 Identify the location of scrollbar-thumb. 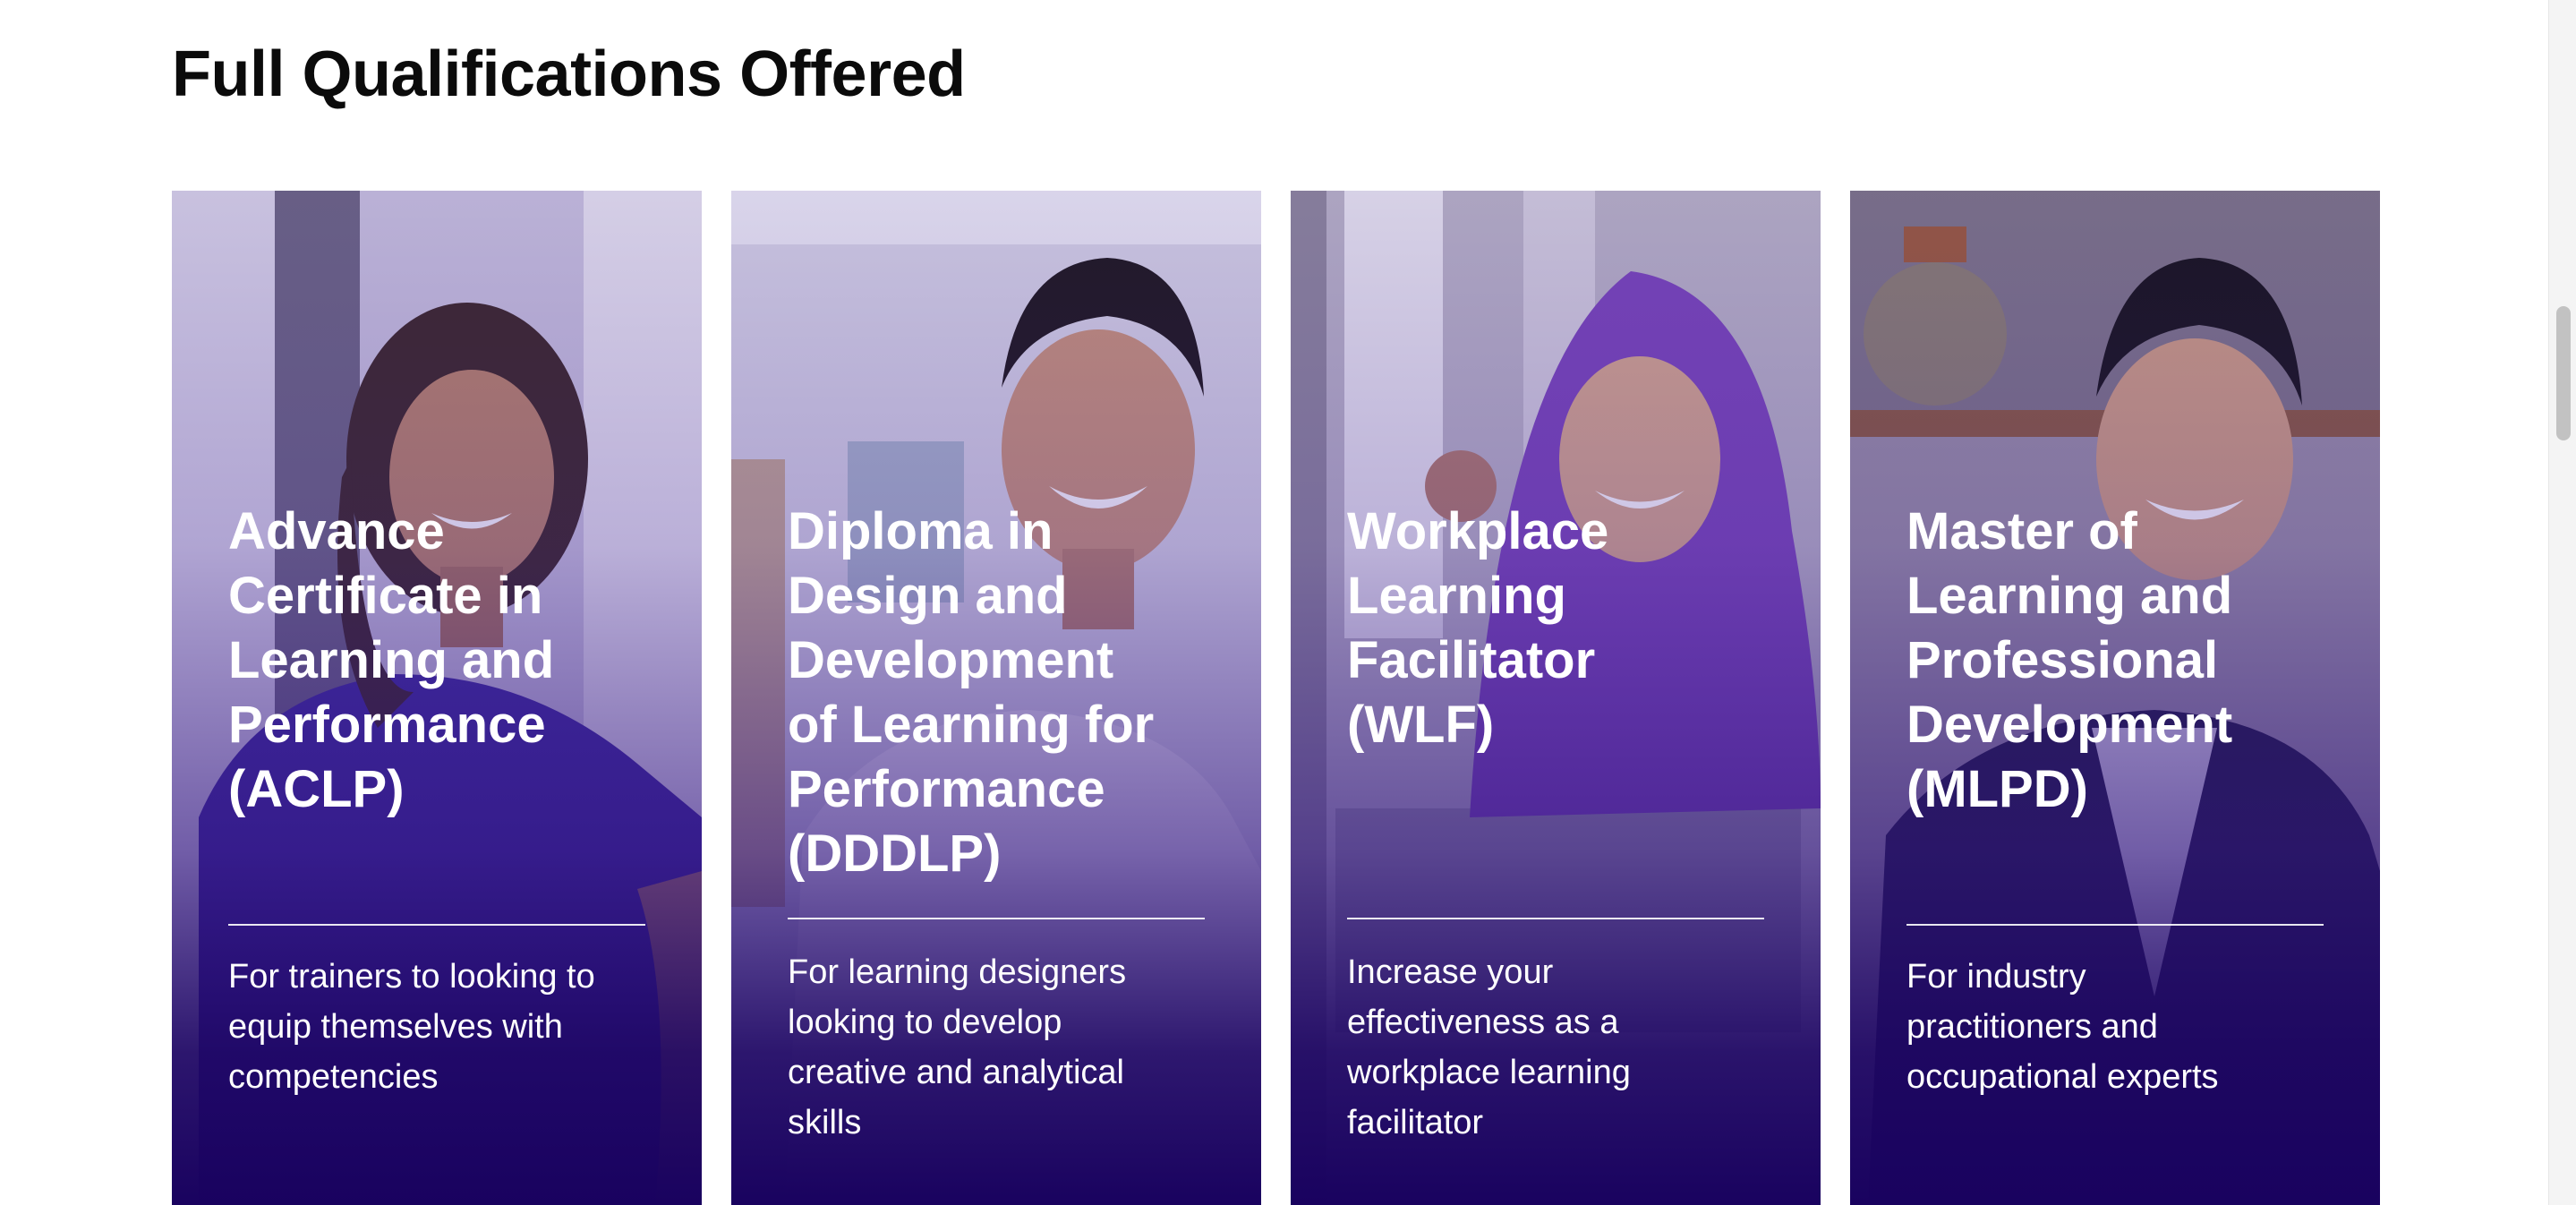
(2563, 373).